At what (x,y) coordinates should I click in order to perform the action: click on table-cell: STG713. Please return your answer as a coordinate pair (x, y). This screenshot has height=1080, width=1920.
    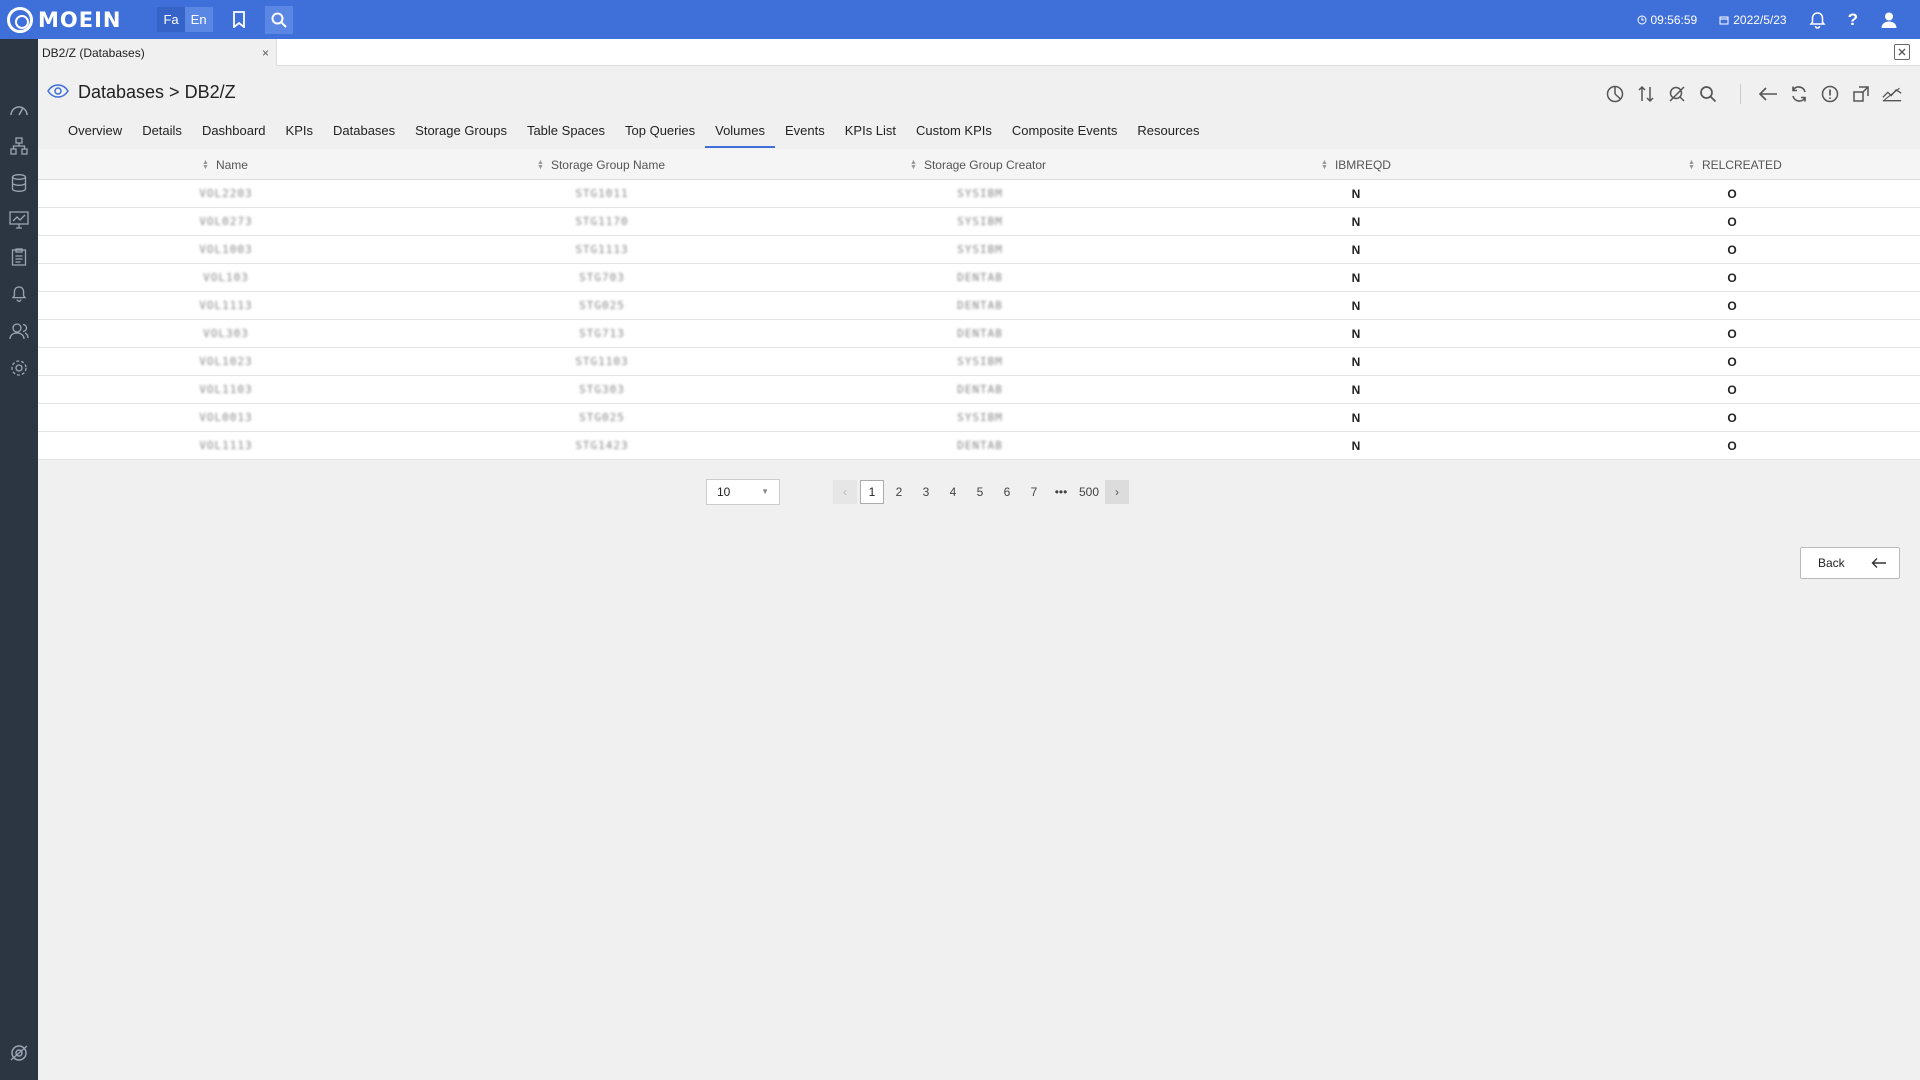
    Looking at the image, I should click on (602, 333).